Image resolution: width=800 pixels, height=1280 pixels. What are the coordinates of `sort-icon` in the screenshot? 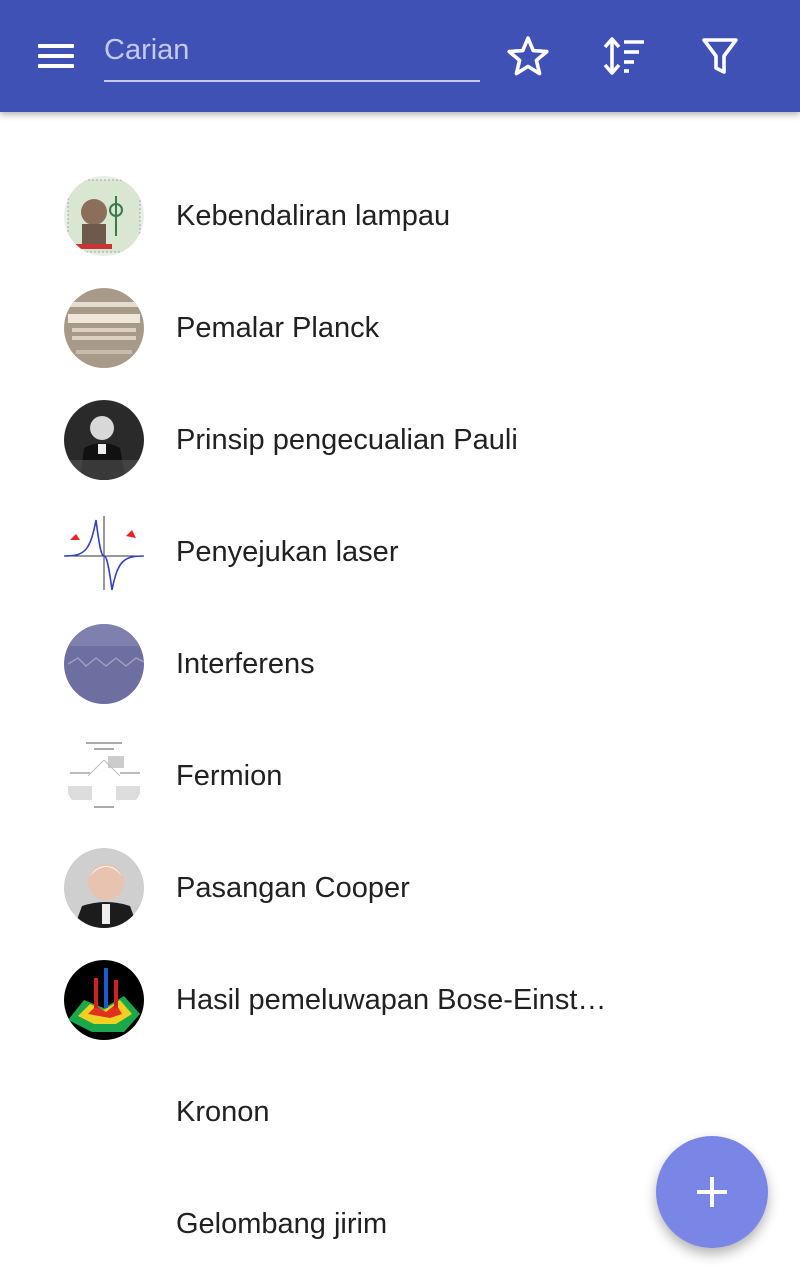 It's located at (623, 56).